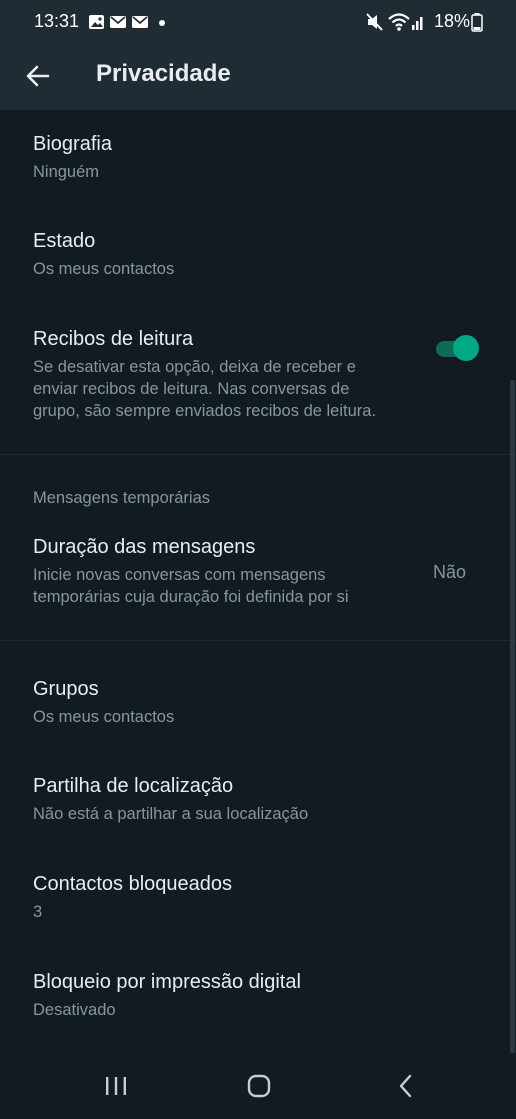 This screenshot has height=1119, width=516. What do you see at coordinates (72, 144) in the screenshot?
I see `setting-title: Biografia` at bounding box center [72, 144].